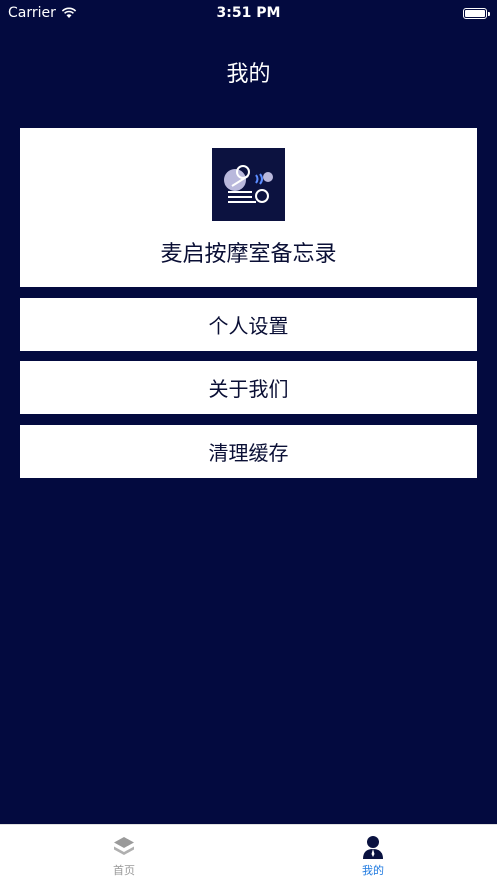 This screenshot has width=497, height=883. I want to click on menu-item-label: 清理缓存, so click(248, 453).